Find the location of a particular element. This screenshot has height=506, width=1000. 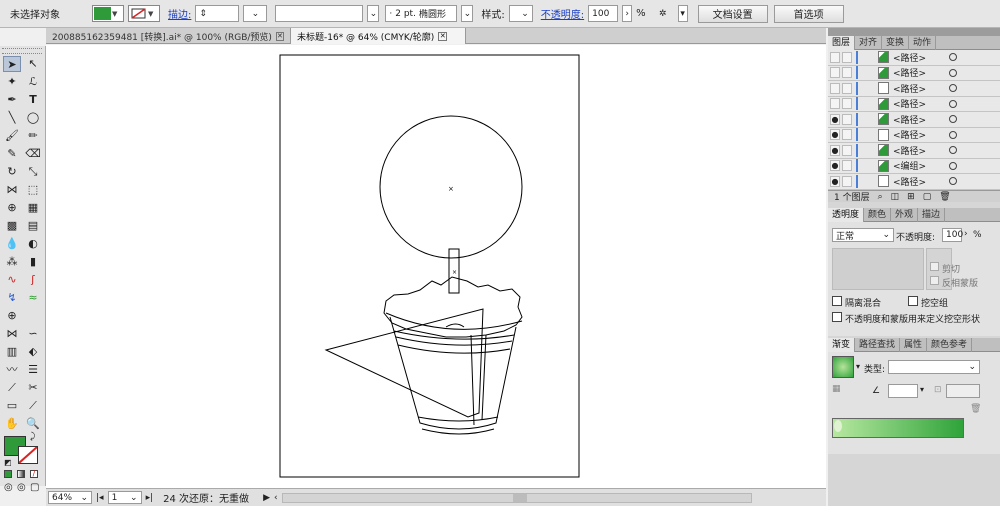

tab-align: 对齐 is located at coordinates (869, 43).